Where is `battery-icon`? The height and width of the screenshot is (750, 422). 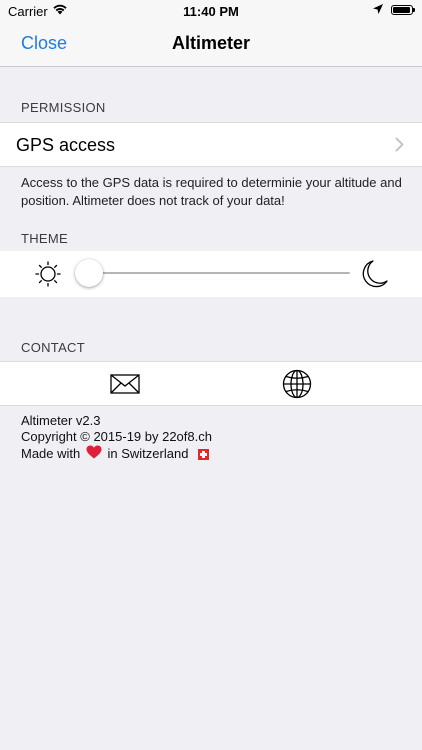 battery-icon is located at coordinates (403, 10).